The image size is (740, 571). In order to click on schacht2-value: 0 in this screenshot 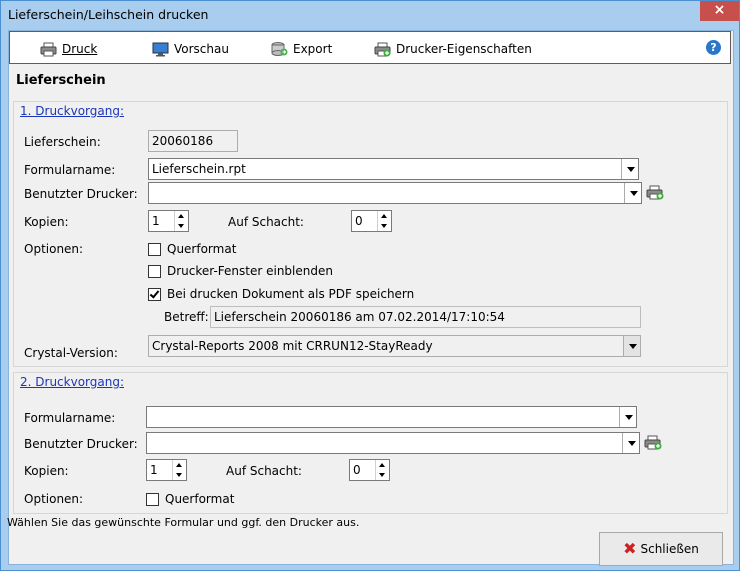, I will do `click(357, 470)`.